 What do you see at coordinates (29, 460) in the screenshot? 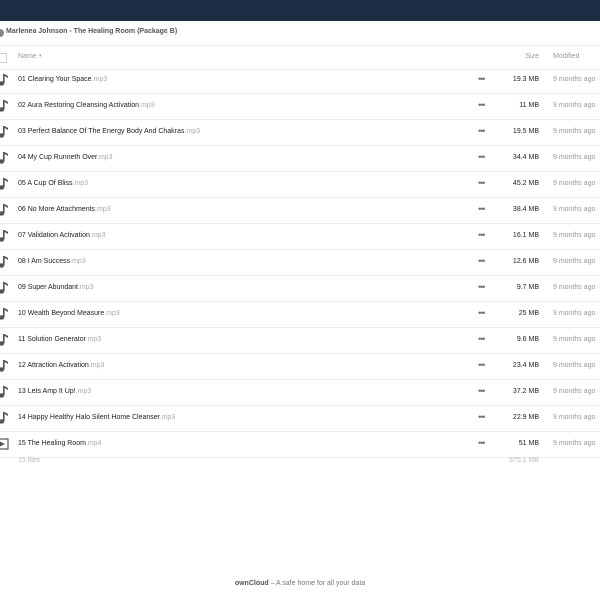
I see `file-count: 15 files` at bounding box center [29, 460].